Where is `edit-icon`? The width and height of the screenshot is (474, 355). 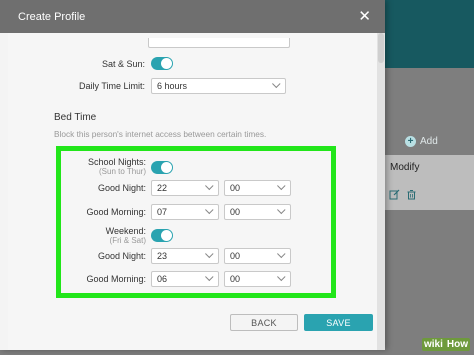 edit-icon is located at coordinates (394, 193).